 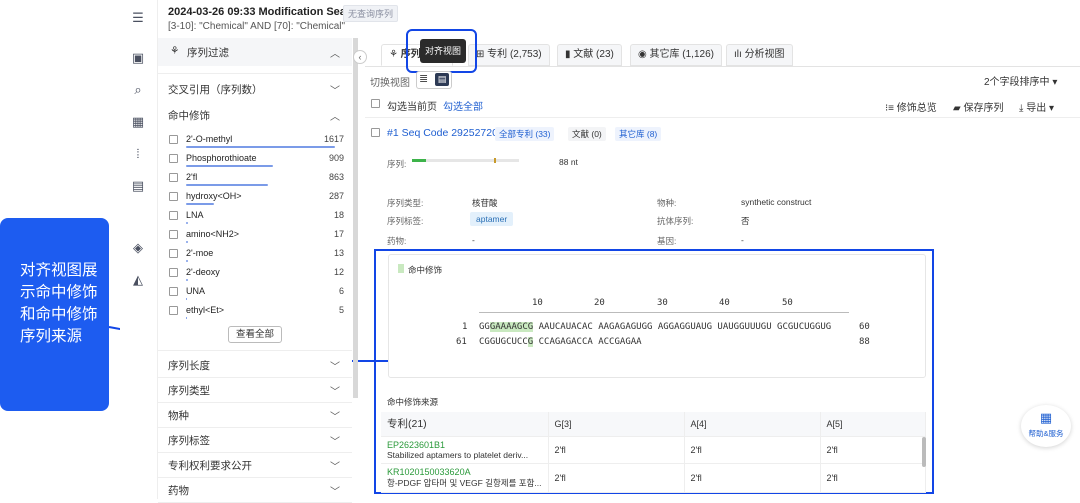 I want to click on select-page-label: 勾选当前页, so click(x=412, y=105).